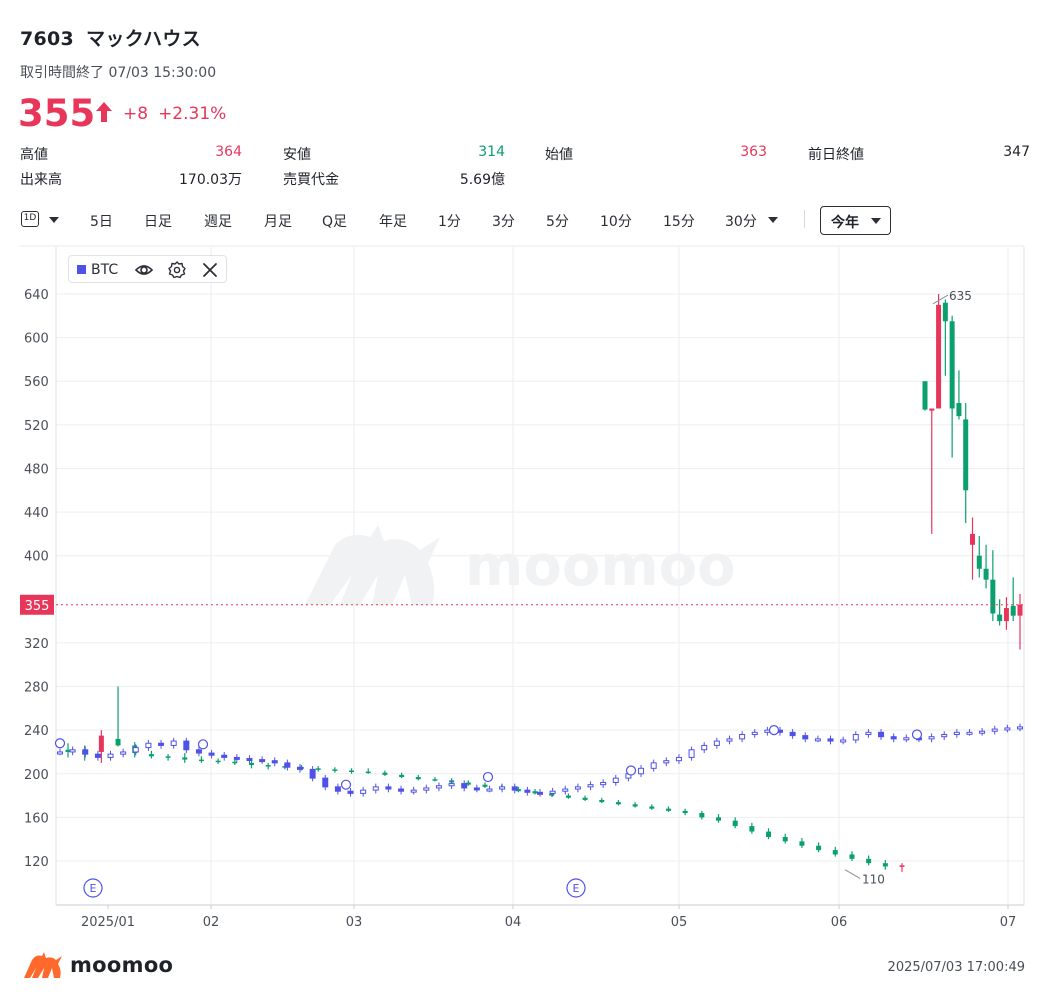 Image resolution: width=1045 pixels, height=999 pixels. I want to click on tab-interval: 5日, so click(101, 221).